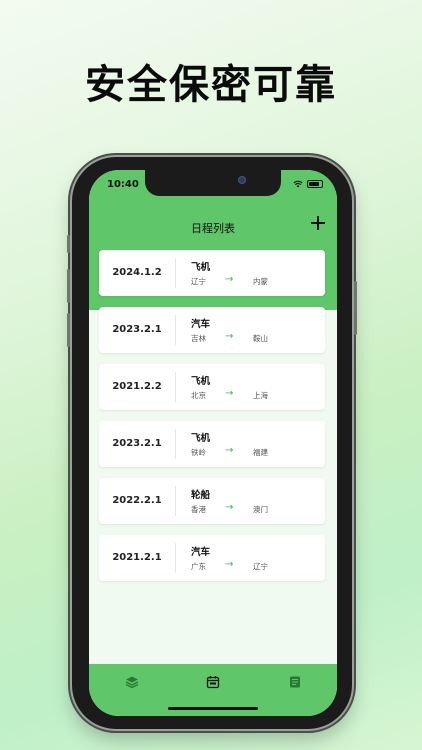 This screenshot has width=422, height=750. What do you see at coordinates (123, 184) in the screenshot?
I see `status-time: 10:40` at bounding box center [123, 184].